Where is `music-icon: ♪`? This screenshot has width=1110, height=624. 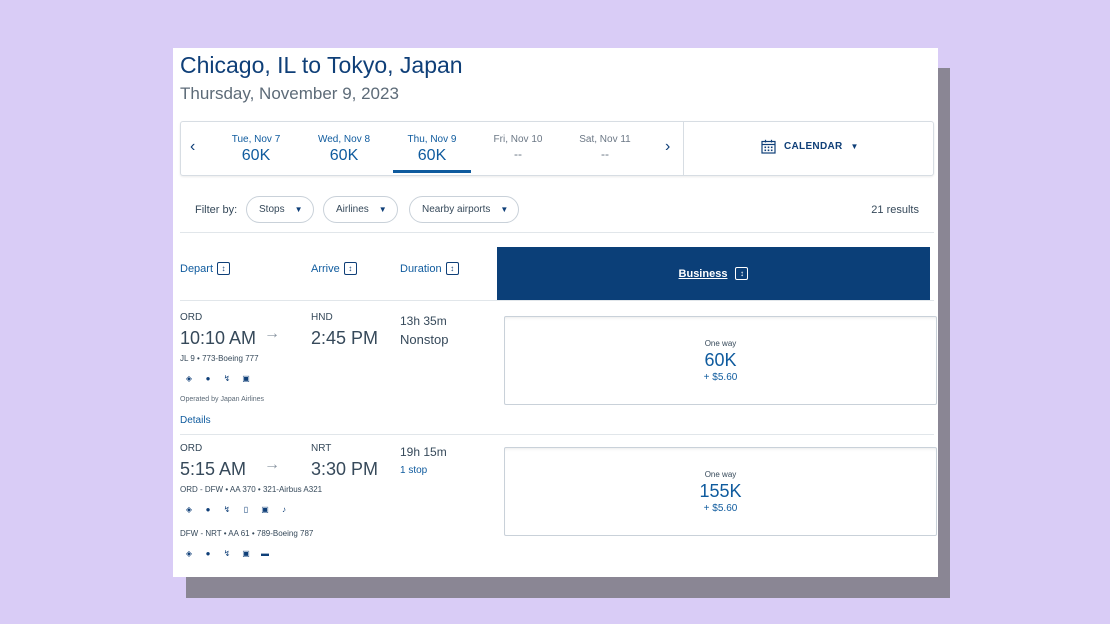 music-icon: ♪ is located at coordinates (284, 509).